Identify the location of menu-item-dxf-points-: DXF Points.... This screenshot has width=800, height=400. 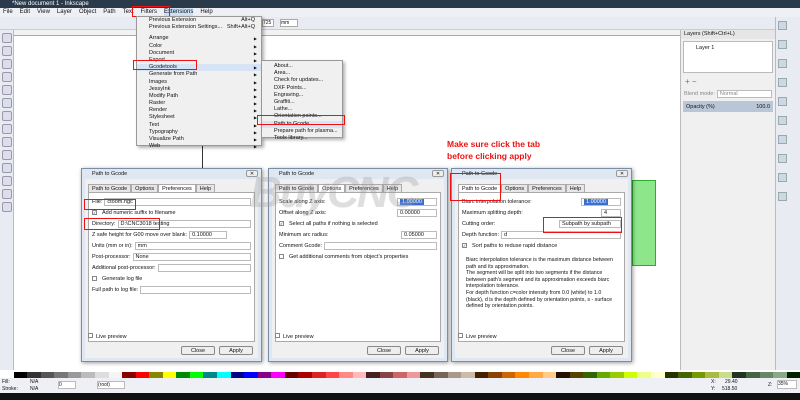
(302, 88).